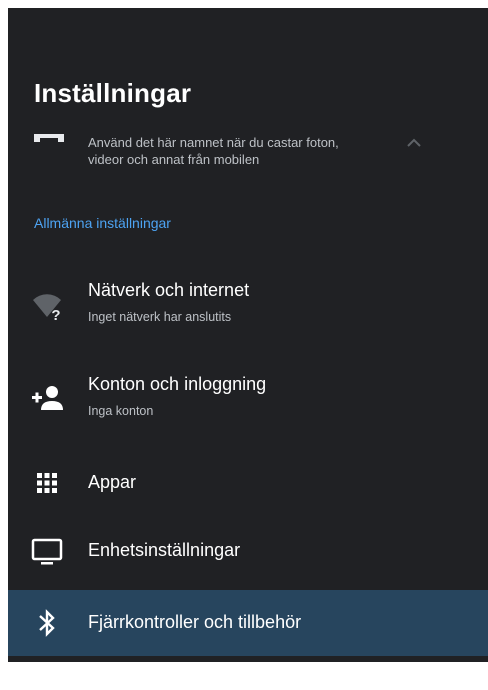 Image resolution: width=488 pixels, height=690 pixels. I want to click on tv-icon, so click(47, 551).